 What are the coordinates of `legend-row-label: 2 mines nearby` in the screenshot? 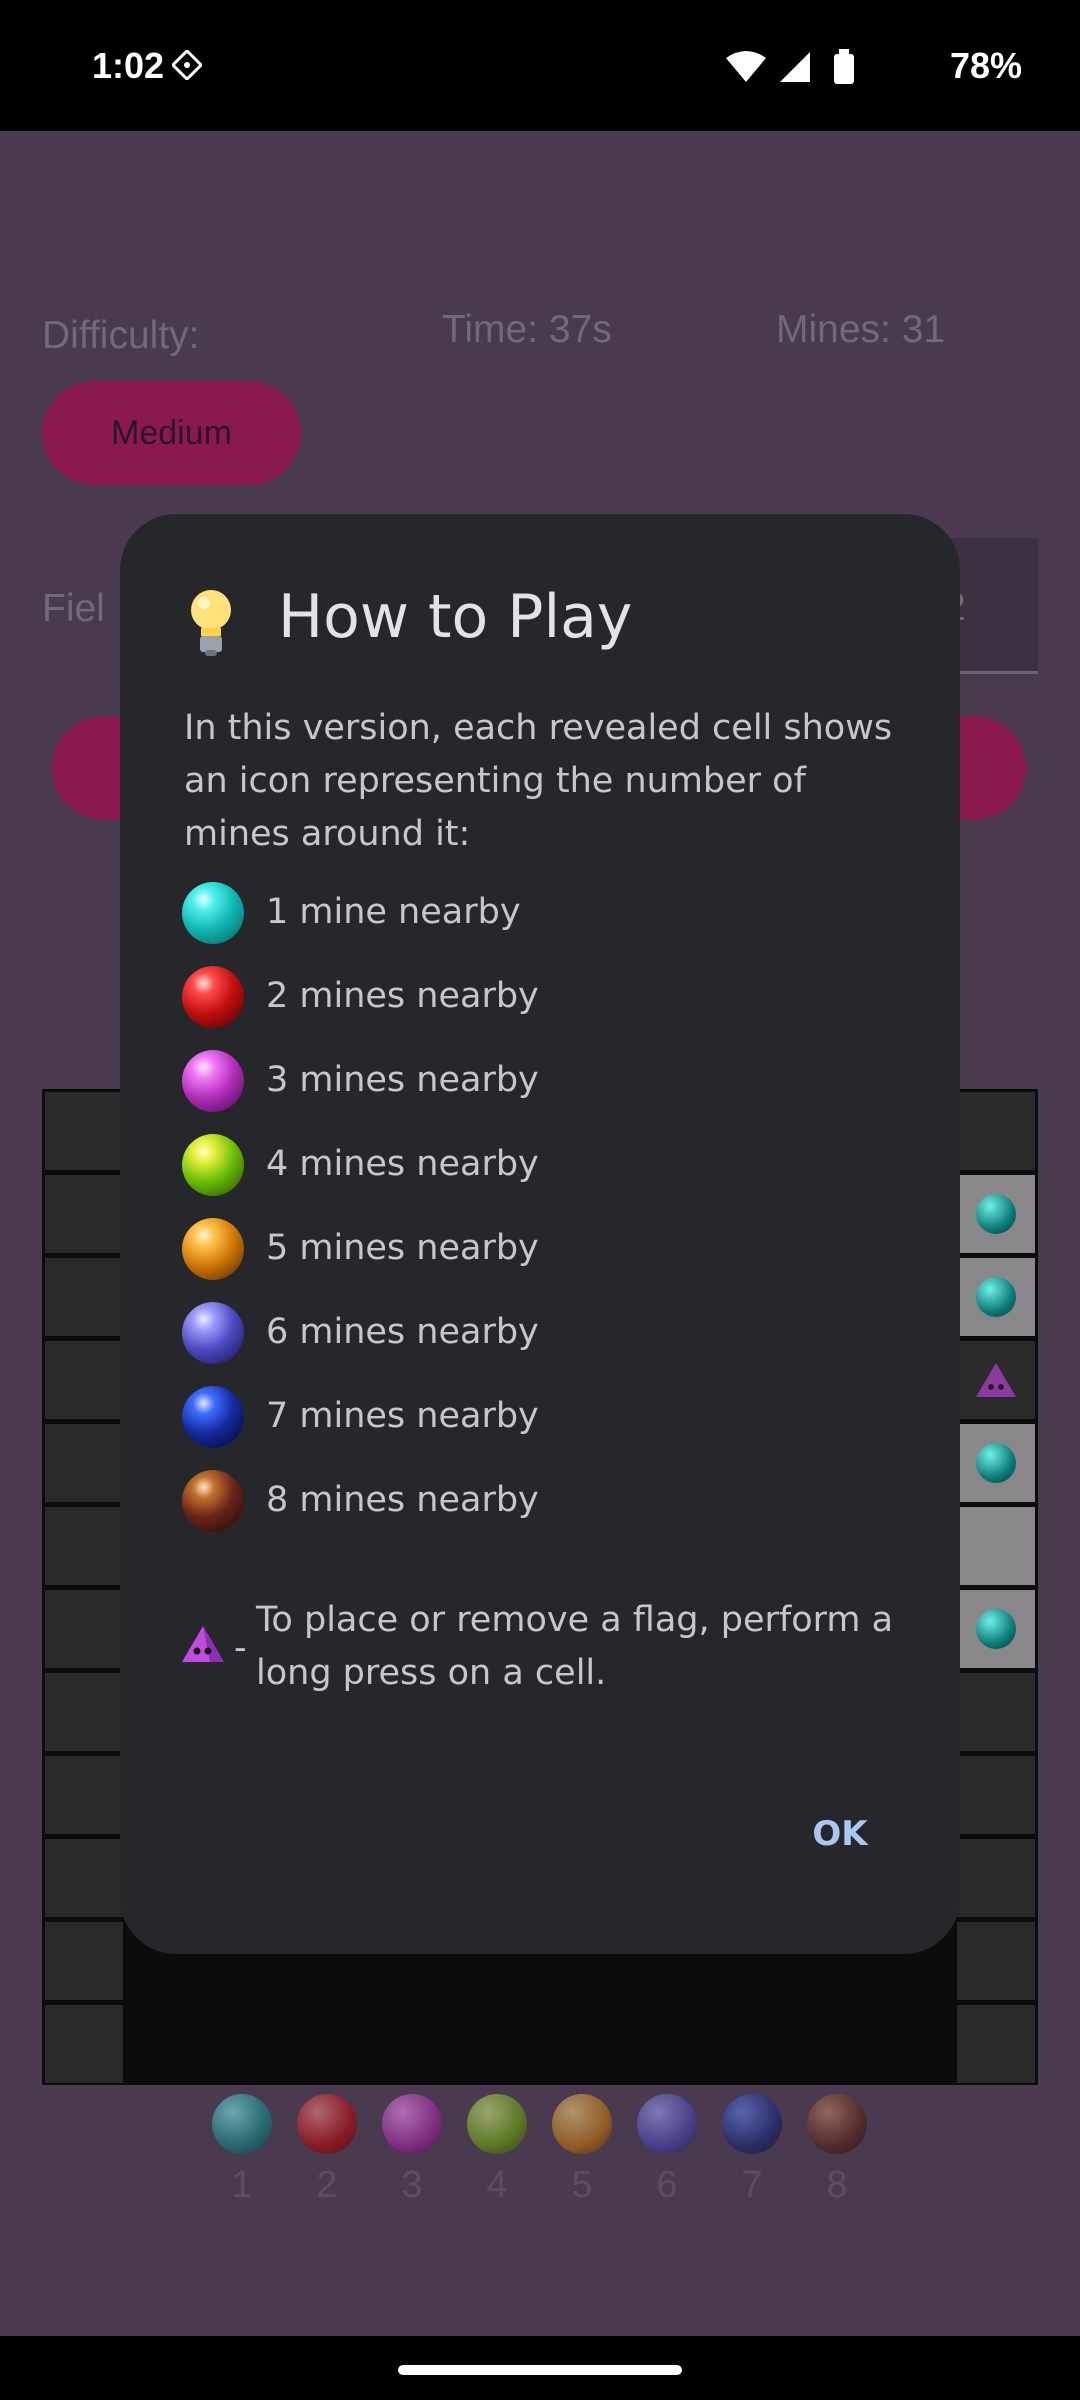 It's located at (402, 996).